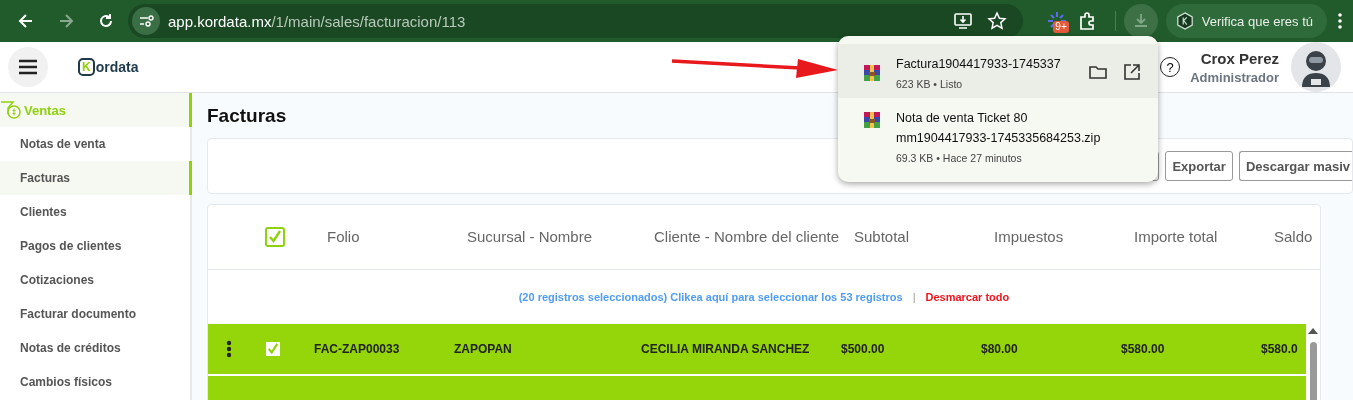 The height and width of the screenshot is (400, 1353). What do you see at coordinates (979, 64) in the screenshot?
I see `file-name: Factura1904417933-1745337` at bounding box center [979, 64].